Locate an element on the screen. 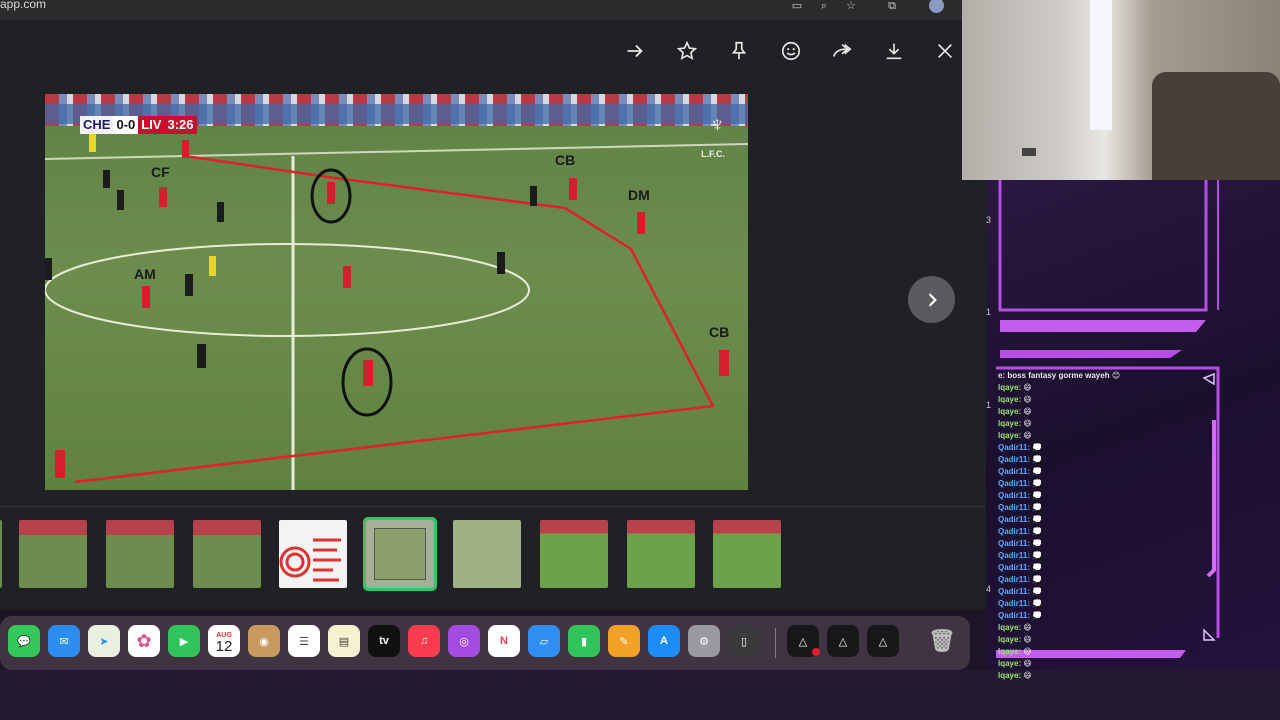 The height and width of the screenshot is (720, 1280). pages-app-icon: ✎ is located at coordinates (624, 641).